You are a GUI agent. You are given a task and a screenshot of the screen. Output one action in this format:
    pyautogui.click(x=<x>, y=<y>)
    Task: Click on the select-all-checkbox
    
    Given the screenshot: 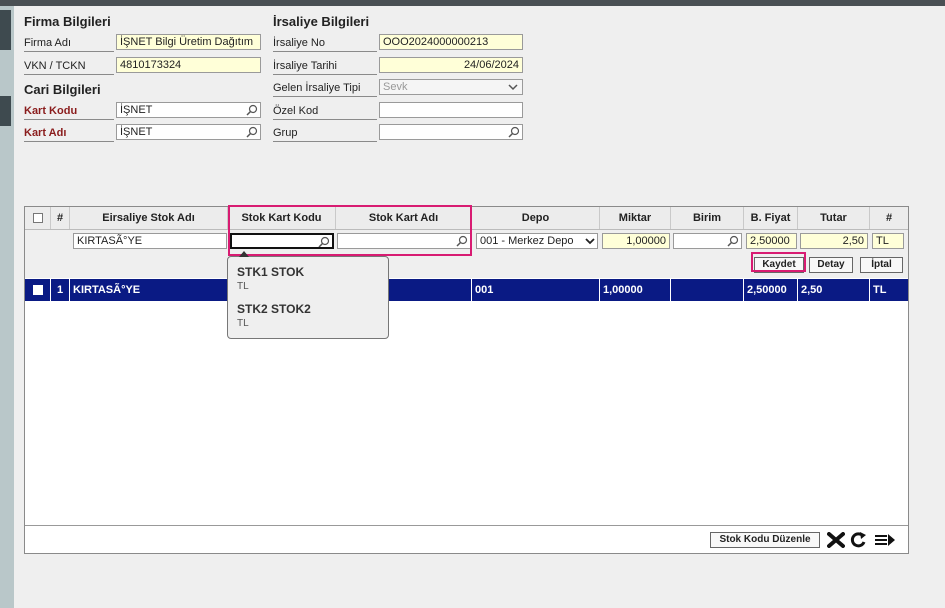 What is the action you would take?
    pyautogui.click(x=38, y=218)
    